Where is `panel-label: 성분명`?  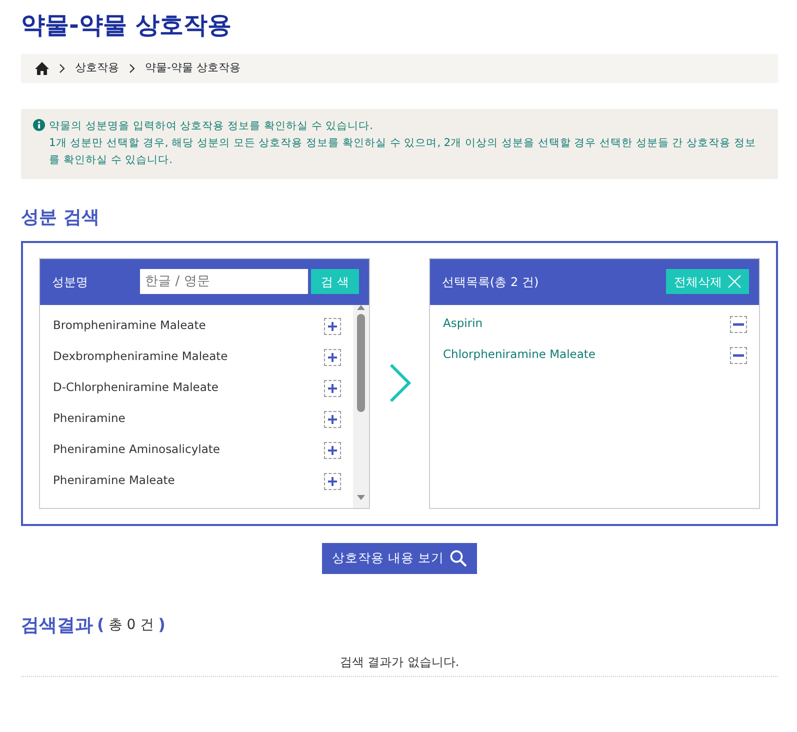 panel-label: 성분명 is located at coordinates (70, 282).